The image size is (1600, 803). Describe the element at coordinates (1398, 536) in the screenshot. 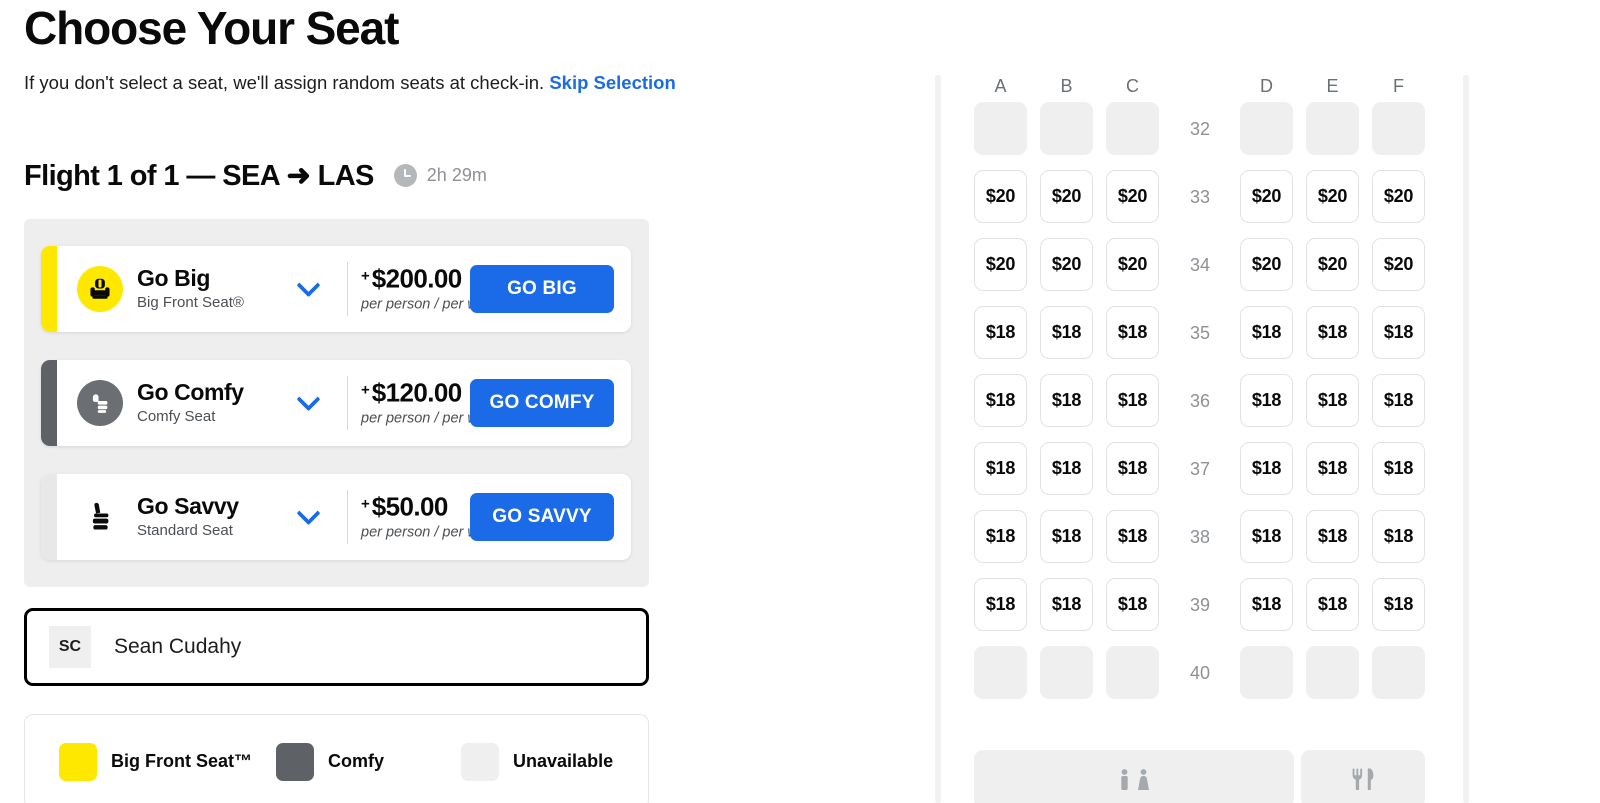

I see `seat-38F: $18` at that location.